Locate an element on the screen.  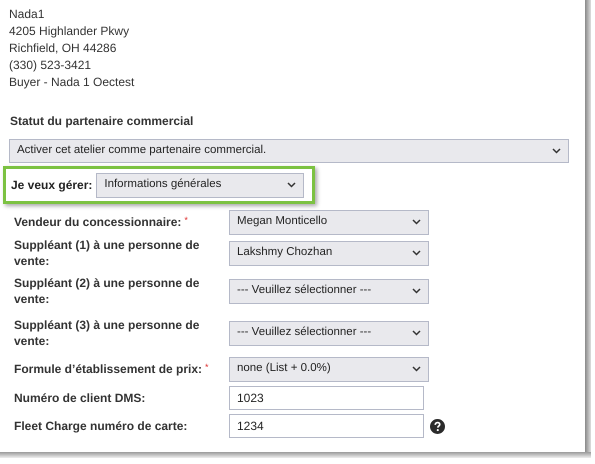
dropdown: none (List + 0.0%) is located at coordinates (329, 369).